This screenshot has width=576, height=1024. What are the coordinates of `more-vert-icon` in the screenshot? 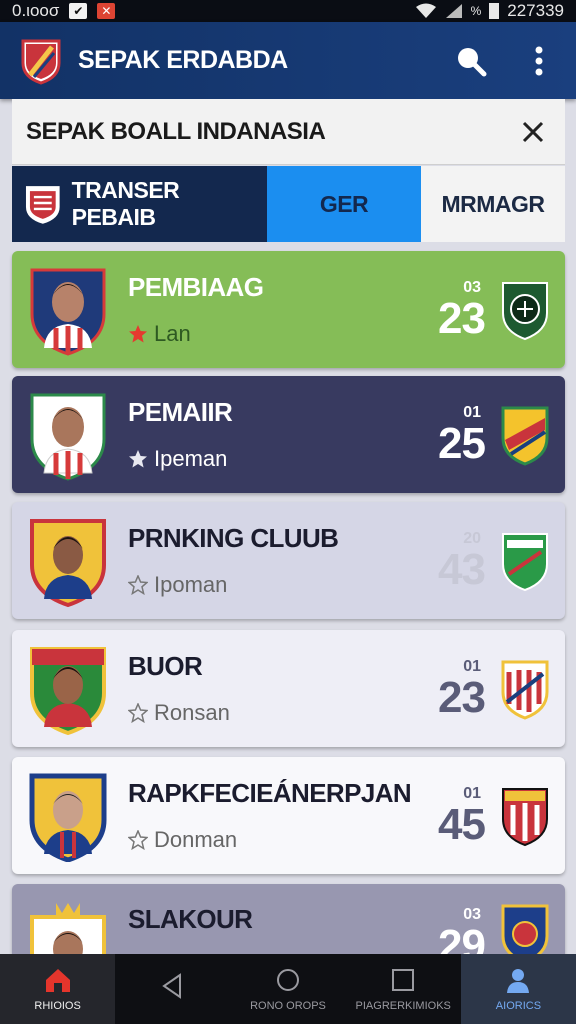 It's located at (539, 60).